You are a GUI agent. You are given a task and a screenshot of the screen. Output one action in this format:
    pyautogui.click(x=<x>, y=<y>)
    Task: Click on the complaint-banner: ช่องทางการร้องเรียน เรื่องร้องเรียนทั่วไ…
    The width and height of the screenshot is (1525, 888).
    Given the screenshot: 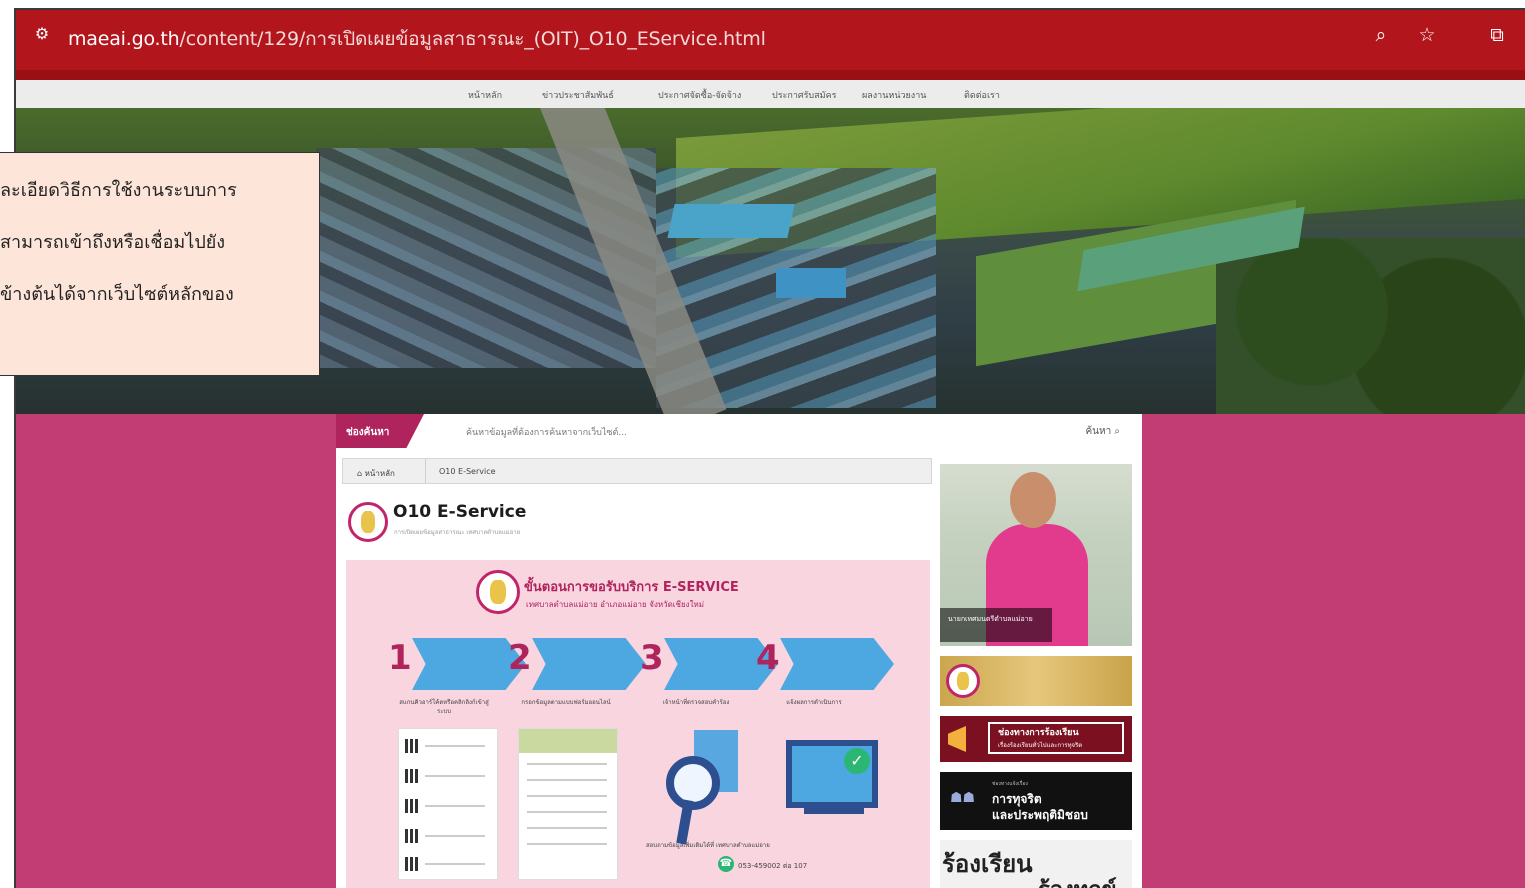 What is the action you would take?
    pyautogui.click(x=1036, y=739)
    